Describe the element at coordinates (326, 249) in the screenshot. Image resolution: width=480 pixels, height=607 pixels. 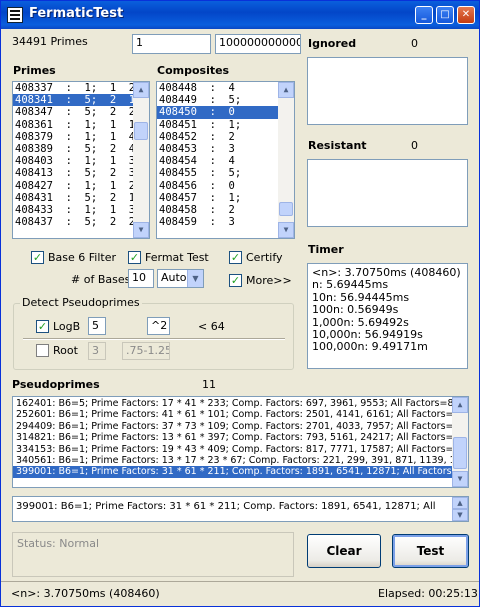
I see `timer-heading: Timer` at that location.